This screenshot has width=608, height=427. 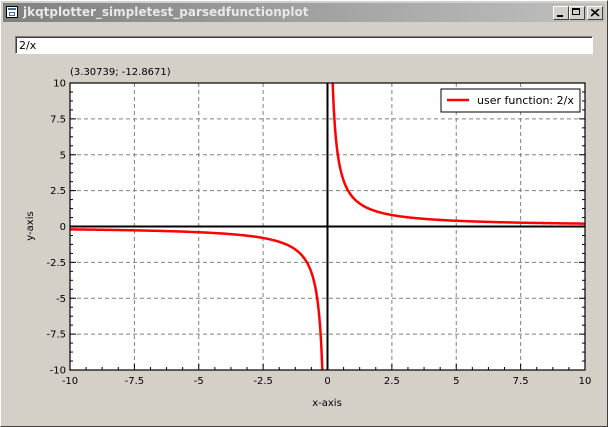 What do you see at coordinates (56, 228) in the screenshot?
I see `y-axis: -10 -7.5 -5 -2.5 0 2.5 5 7.5 10` at bounding box center [56, 228].